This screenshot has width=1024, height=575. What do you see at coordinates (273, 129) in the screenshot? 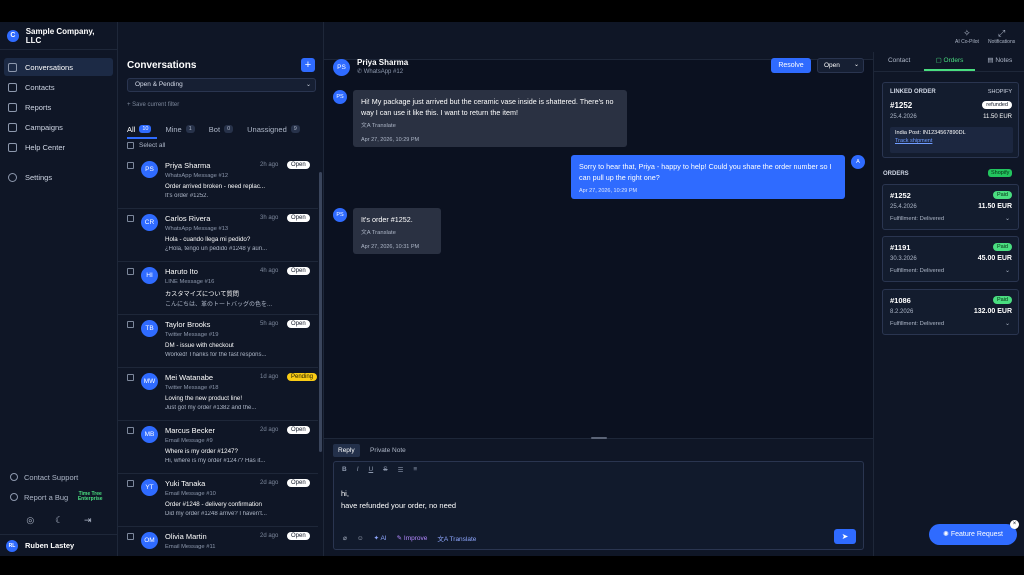
I see `tab-unassigned: Unassigned 9` at bounding box center [273, 129].